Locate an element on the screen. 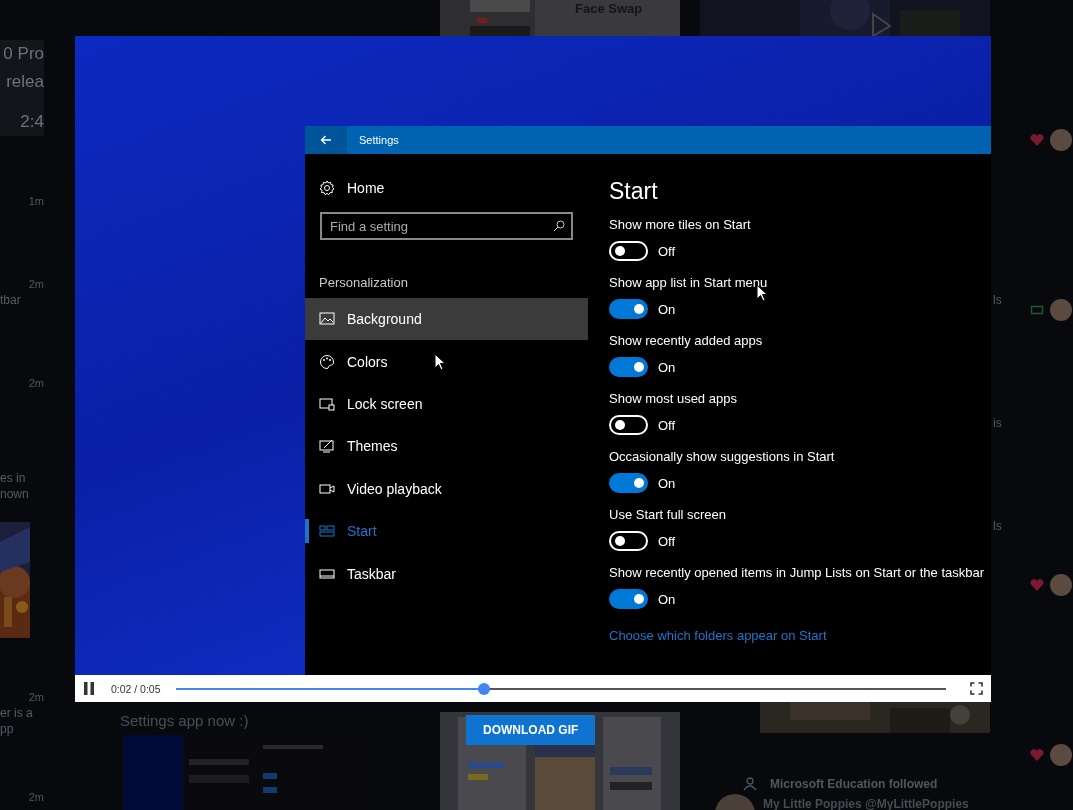  playback-time: 0:02 / 0:05 is located at coordinates (135, 688).